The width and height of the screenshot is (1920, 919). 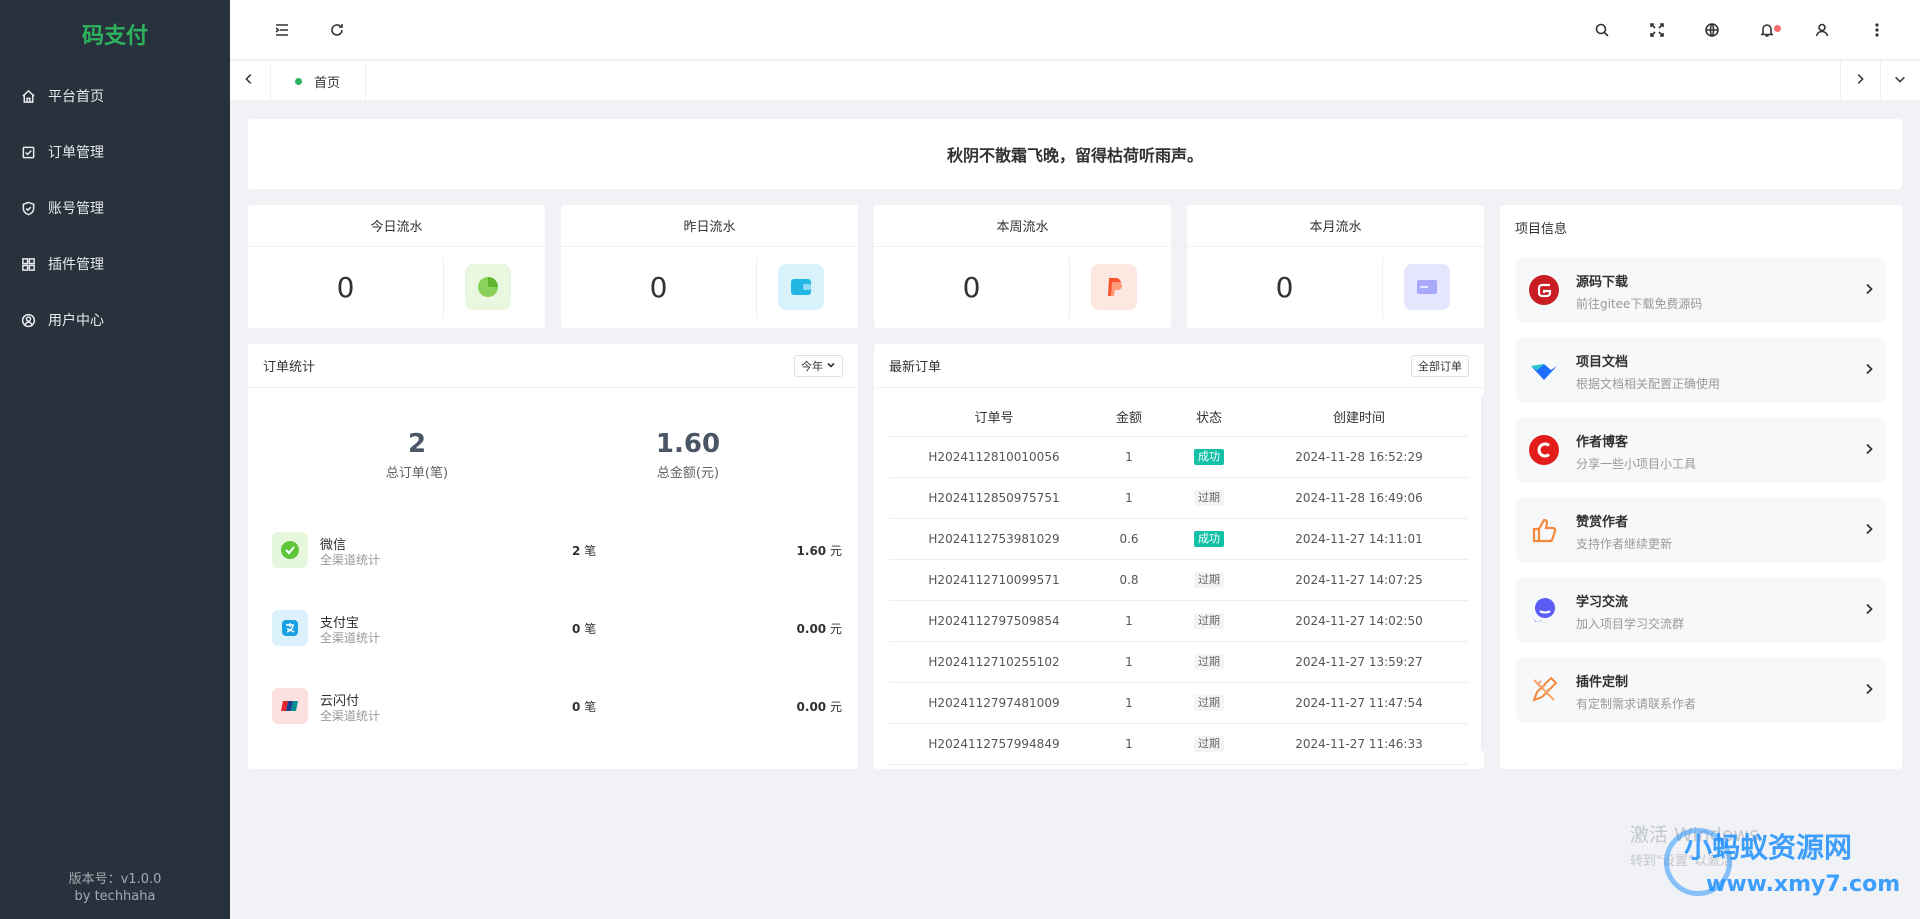 What do you see at coordinates (994, 580) in the screenshot?
I see `order-number: H2024112710099571` at bounding box center [994, 580].